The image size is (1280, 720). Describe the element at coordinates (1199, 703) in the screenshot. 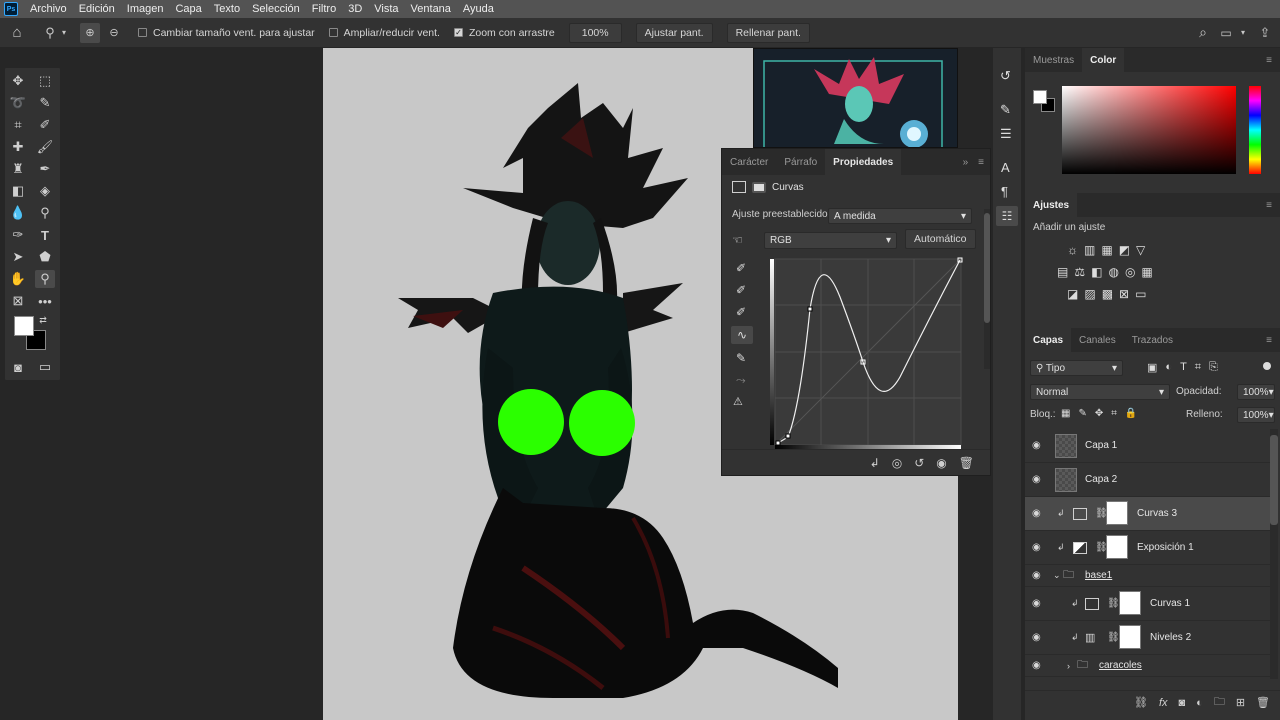

I see `new-adjustment-icon: ◐` at that location.